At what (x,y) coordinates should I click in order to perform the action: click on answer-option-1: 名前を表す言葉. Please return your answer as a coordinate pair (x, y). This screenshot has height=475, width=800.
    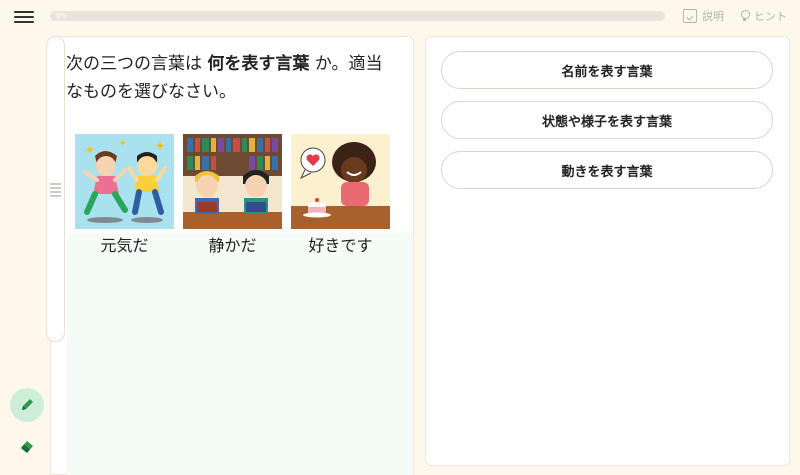
    Looking at the image, I should click on (607, 70).